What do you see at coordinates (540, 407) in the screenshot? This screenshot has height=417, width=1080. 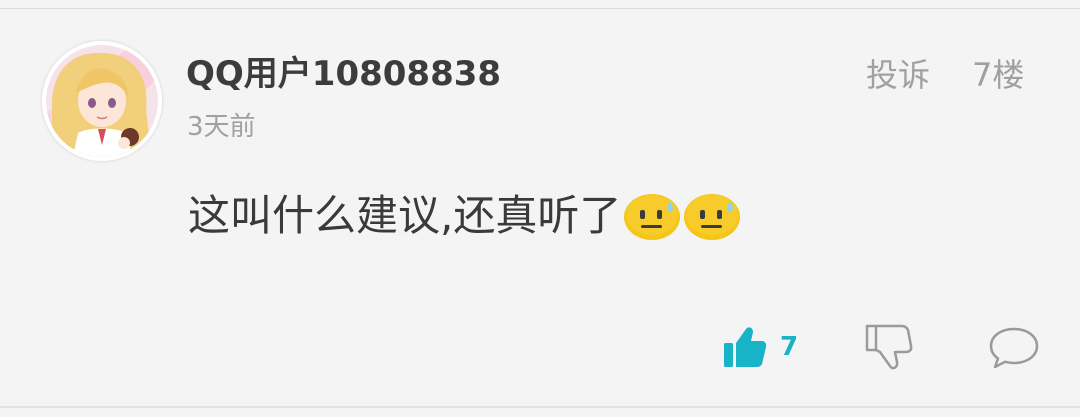 I see `bottom-divider` at bounding box center [540, 407].